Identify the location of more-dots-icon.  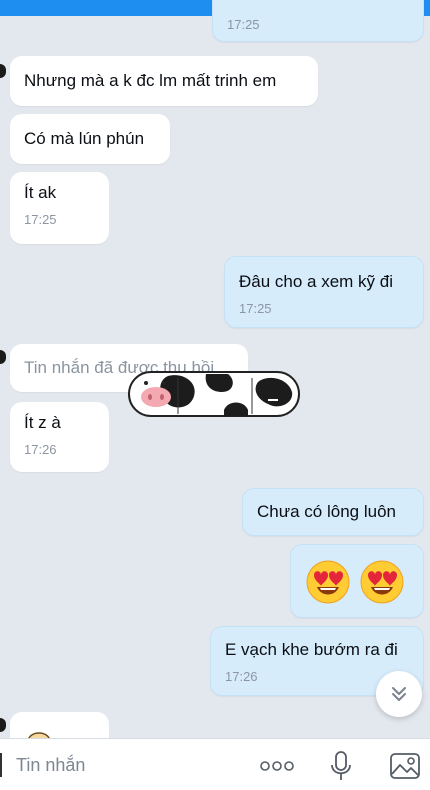
(277, 766).